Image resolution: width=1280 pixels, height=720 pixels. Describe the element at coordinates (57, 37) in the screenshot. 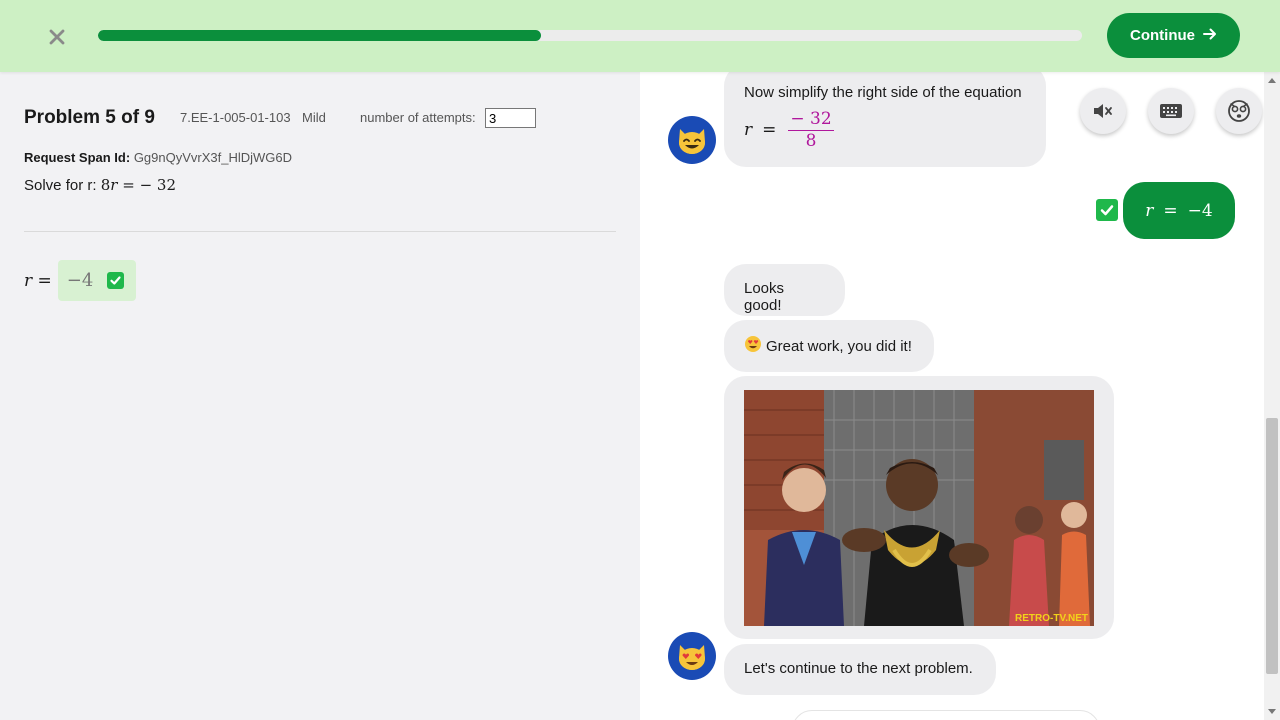

I see `close-icon` at that location.